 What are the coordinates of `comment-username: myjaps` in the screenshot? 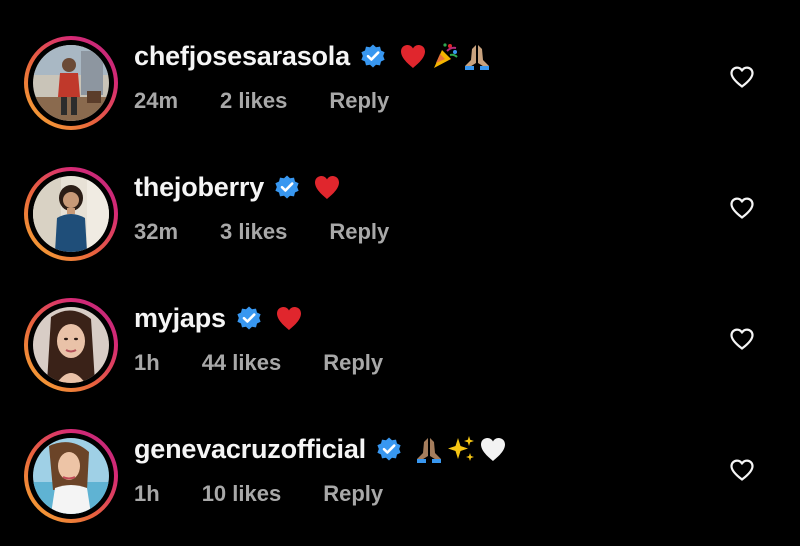 It's located at (180, 318).